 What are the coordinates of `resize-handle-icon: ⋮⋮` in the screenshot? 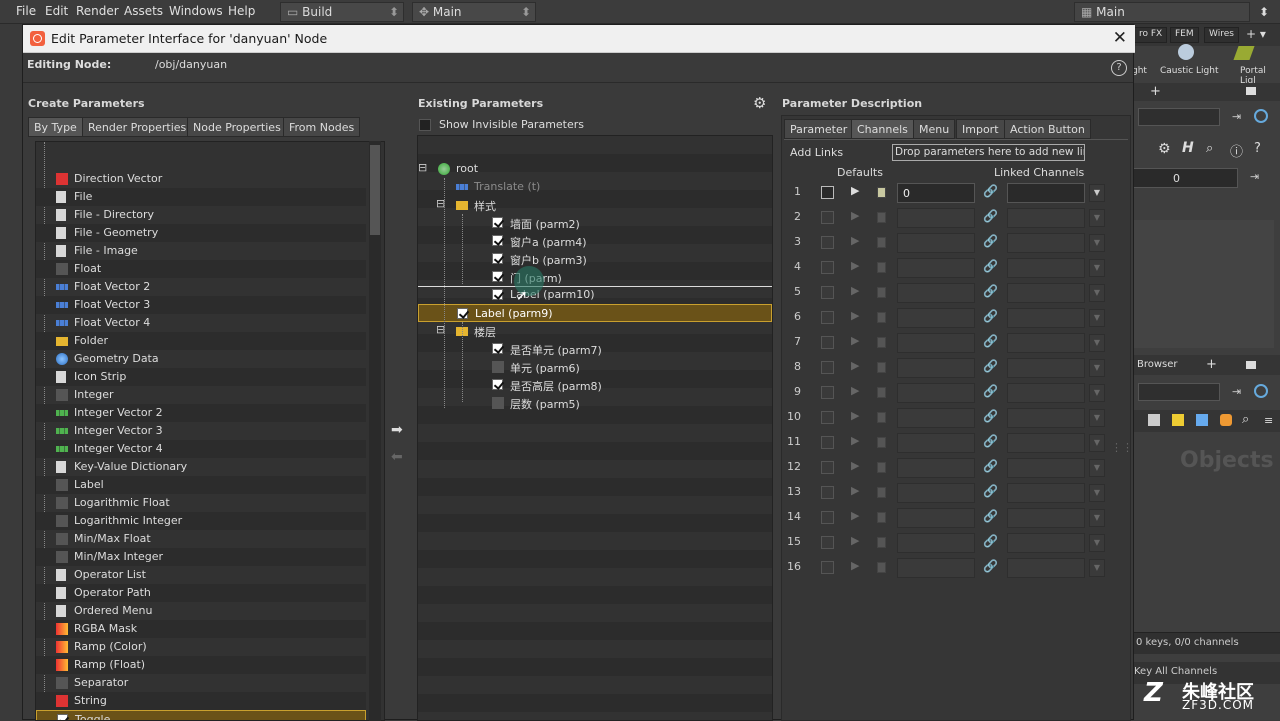 It's located at (1122, 447).